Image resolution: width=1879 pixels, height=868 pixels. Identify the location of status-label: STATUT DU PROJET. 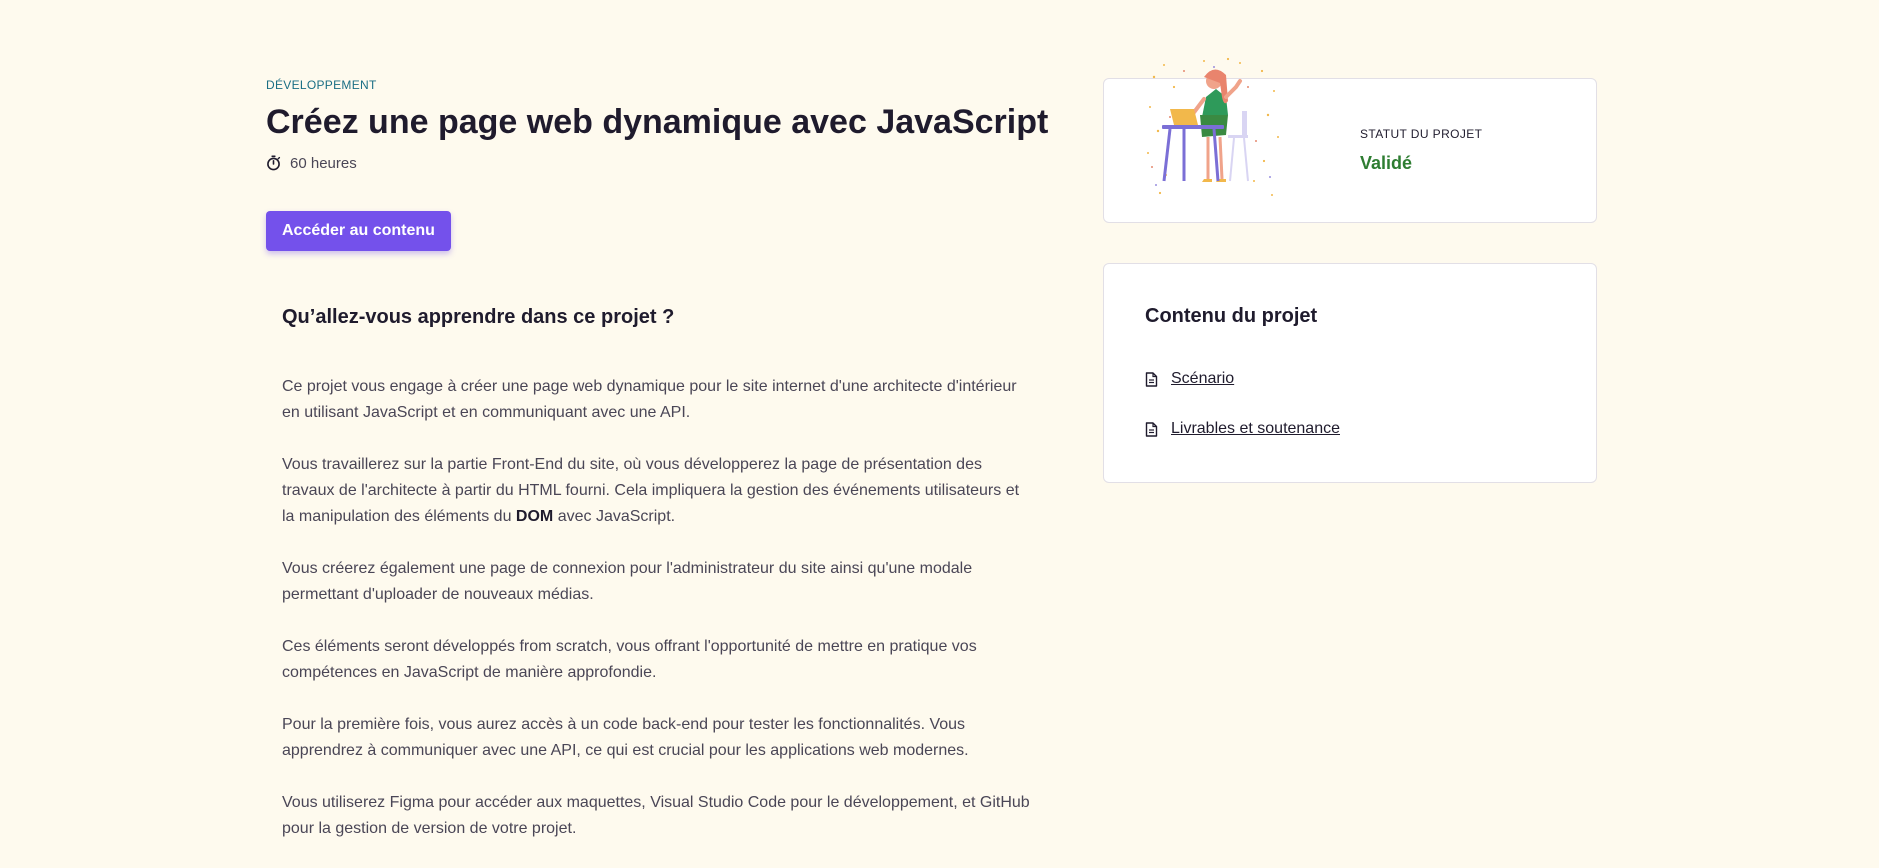
(1421, 134).